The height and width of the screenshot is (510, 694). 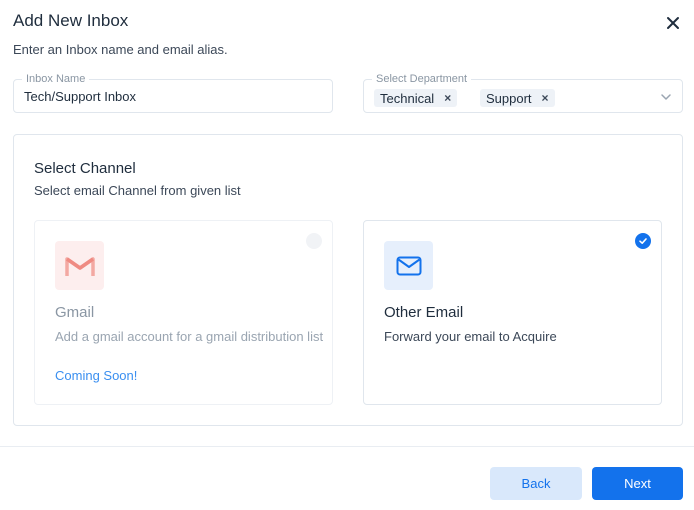 What do you see at coordinates (120, 49) in the screenshot?
I see `page-subtitle: Enter an Inbox name and email alias.` at bounding box center [120, 49].